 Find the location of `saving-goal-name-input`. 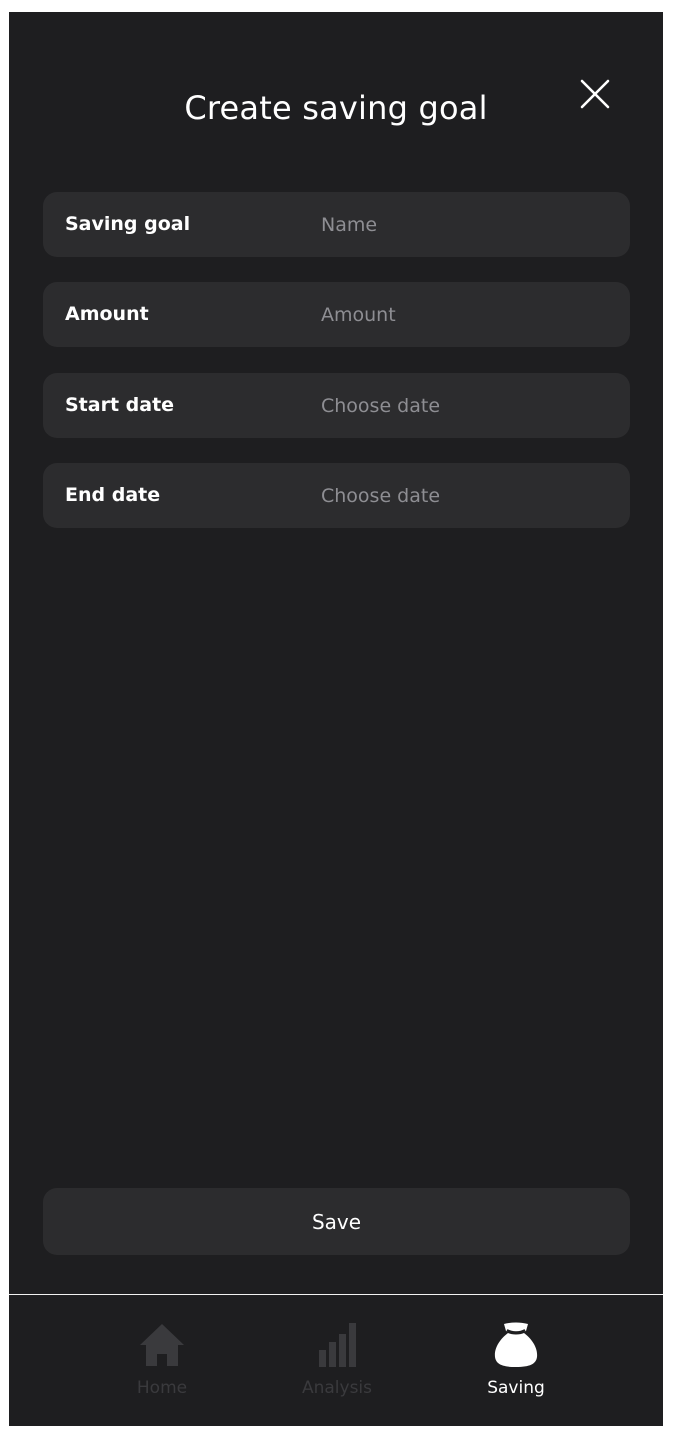

saving-goal-name-input is located at coordinates (466, 224).